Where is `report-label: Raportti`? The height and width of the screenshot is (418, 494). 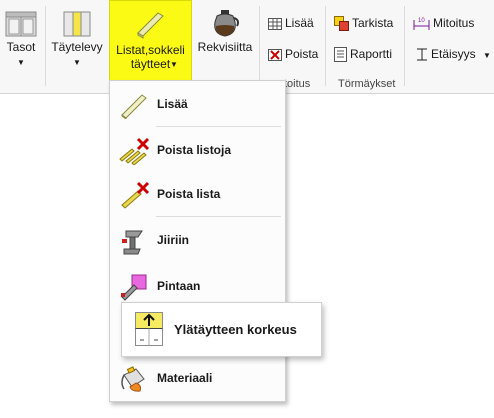
report-label: Raportti is located at coordinates (371, 54).